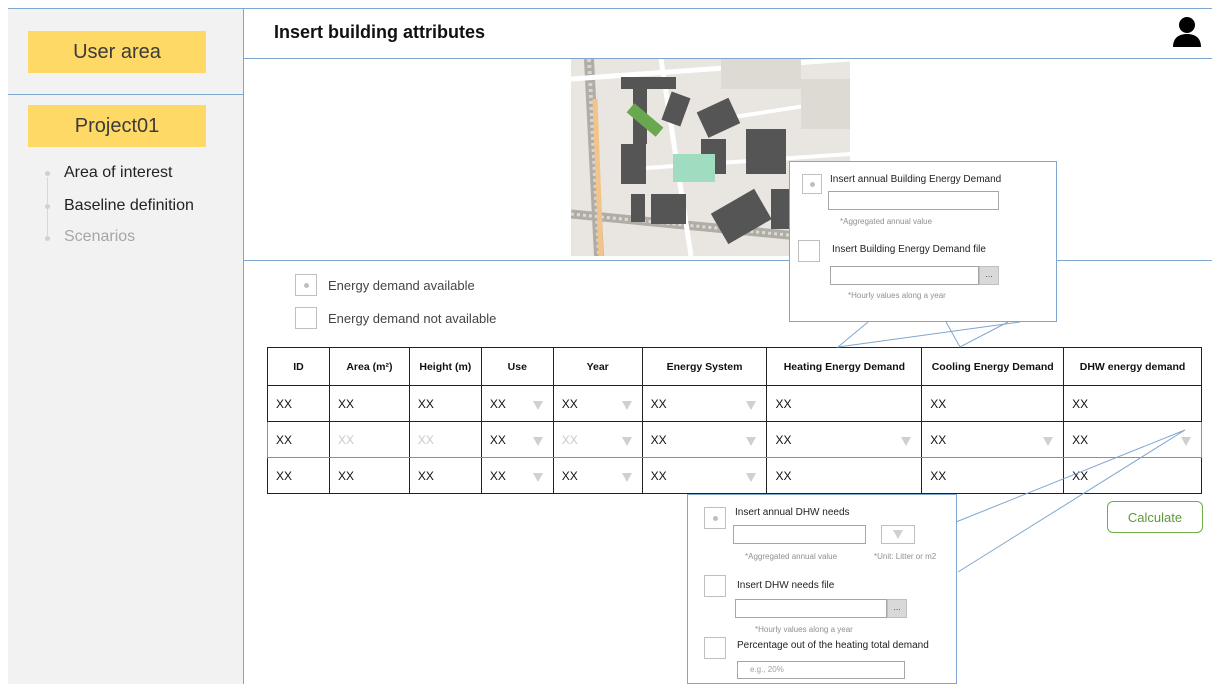 The height and width of the screenshot is (684, 1212). Describe the element at coordinates (804, 629) in the screenshot. I see `dhw-file-note: *Hourly values along a year` at that location.